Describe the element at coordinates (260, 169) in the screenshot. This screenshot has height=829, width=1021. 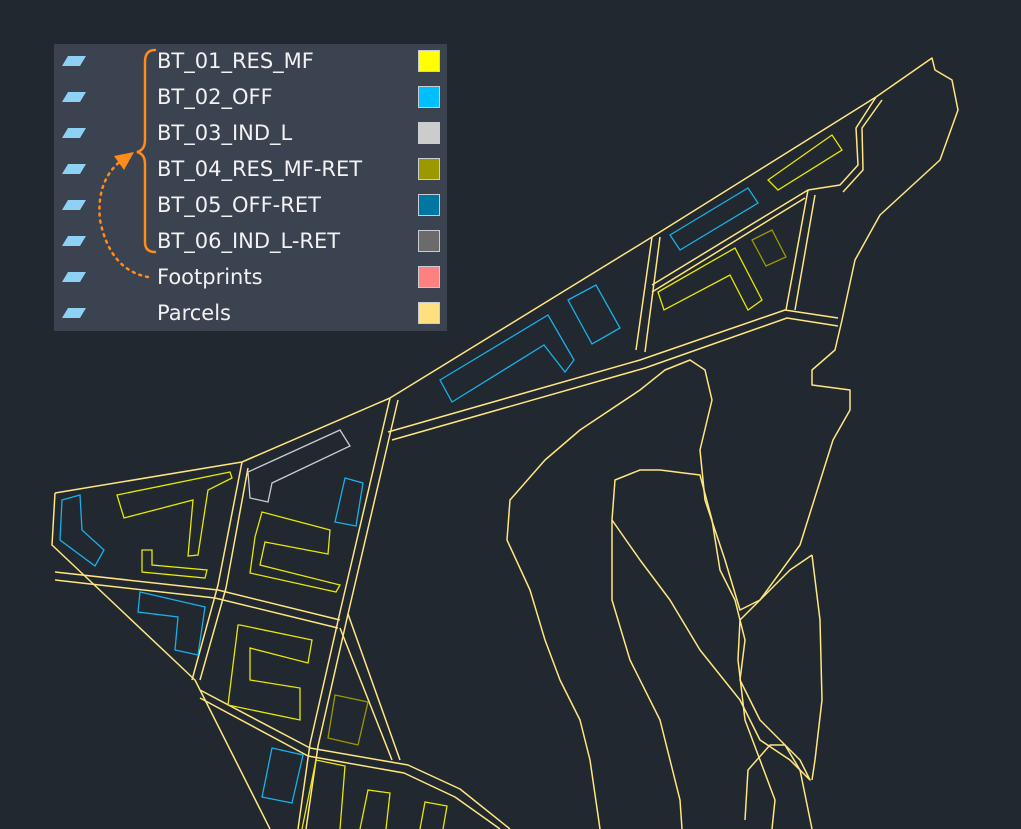
I see `layer-name: BT_04_RES_MF-RET` at that location.